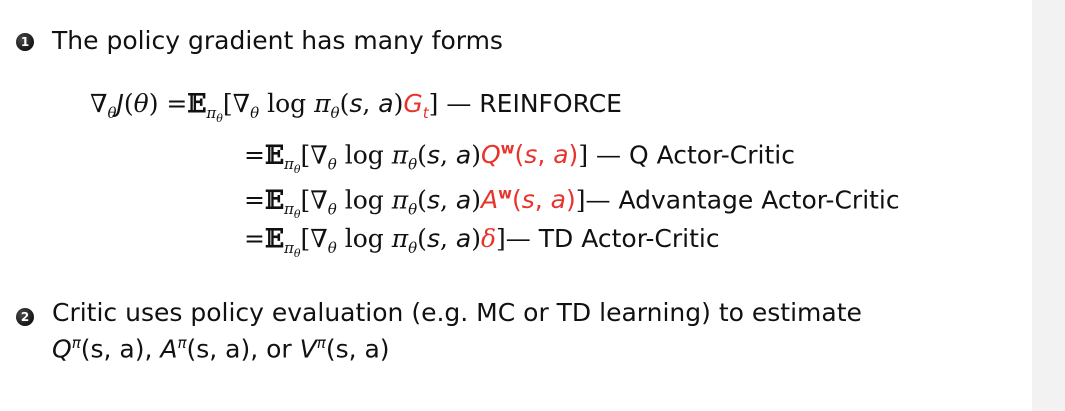 This screenshot has width=1065, height=411. I want to click on equation-term-delta: δ, so click(488, 238).